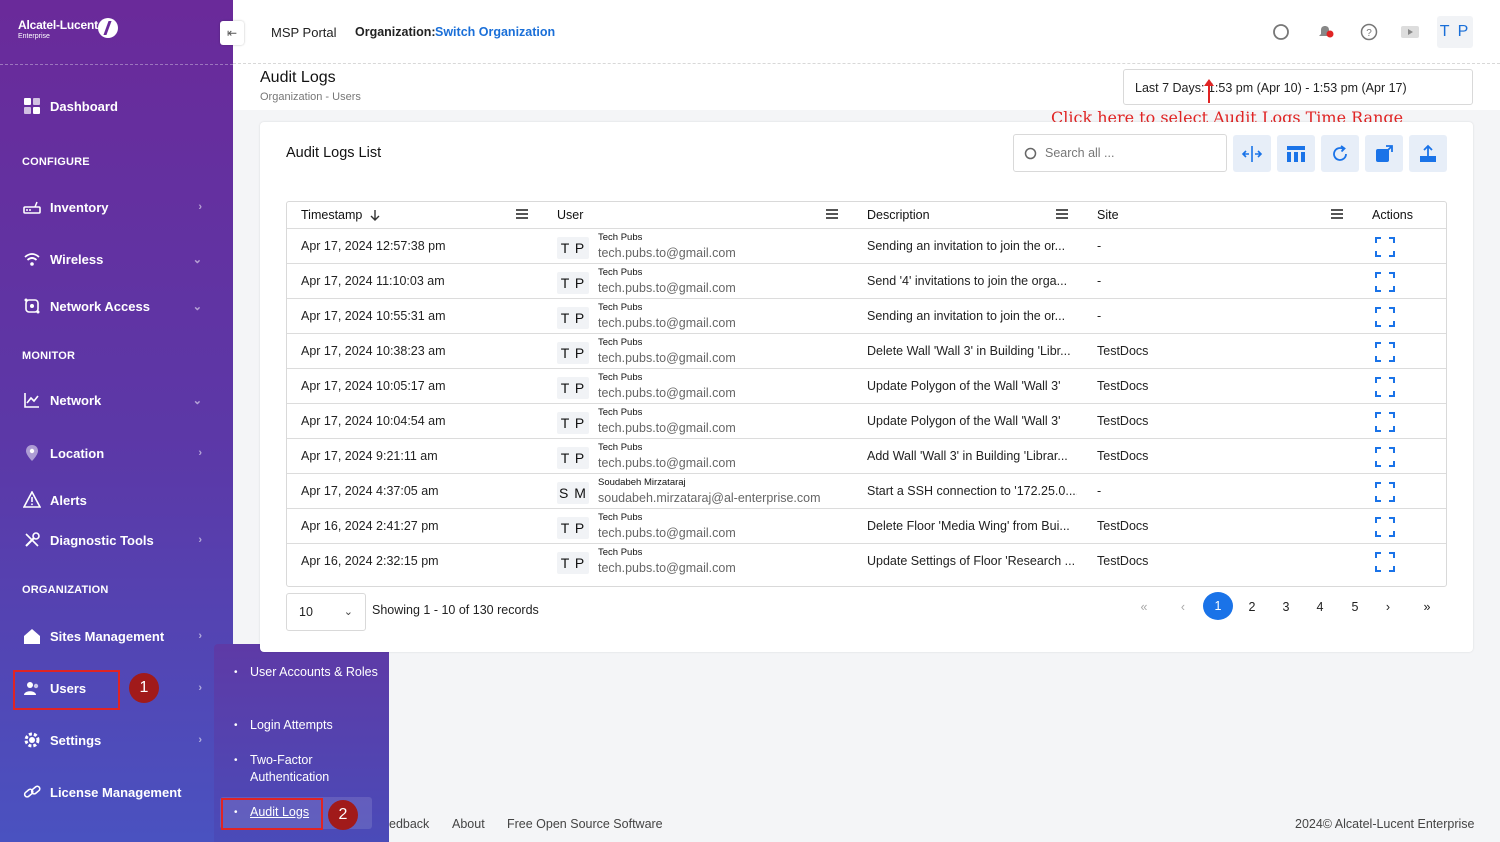  Describe the element at coordinates (898, 215) in the screenshot. I see `col-header-description: Description` at that location.